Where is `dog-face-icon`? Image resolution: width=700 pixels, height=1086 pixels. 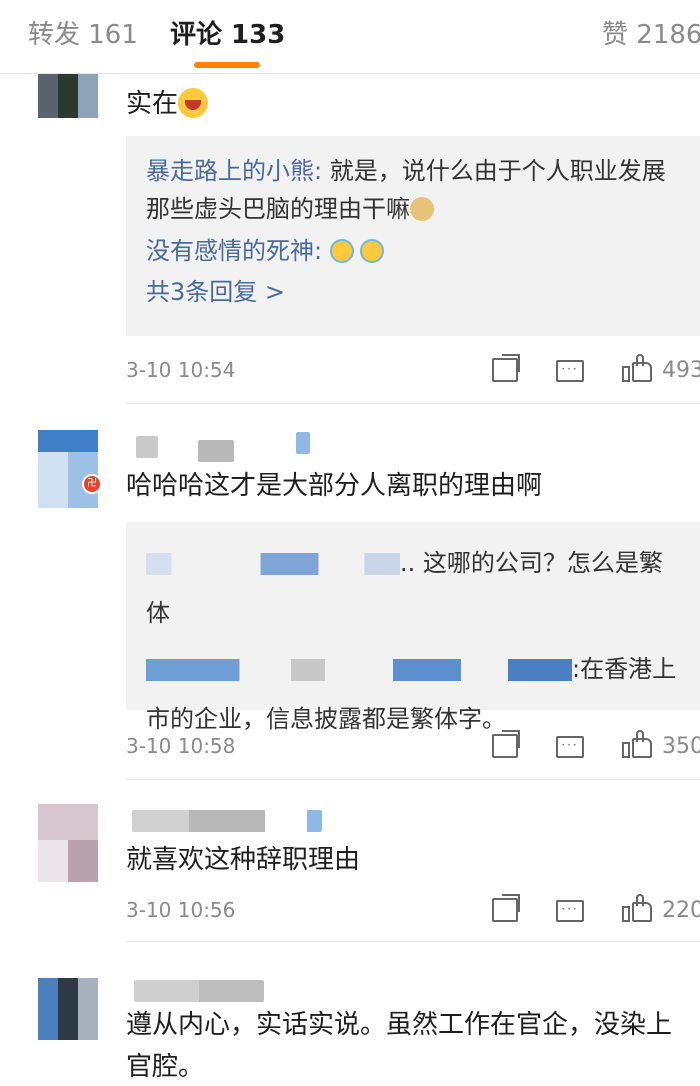
dog-face-icon is located at coordinates (422, 209).